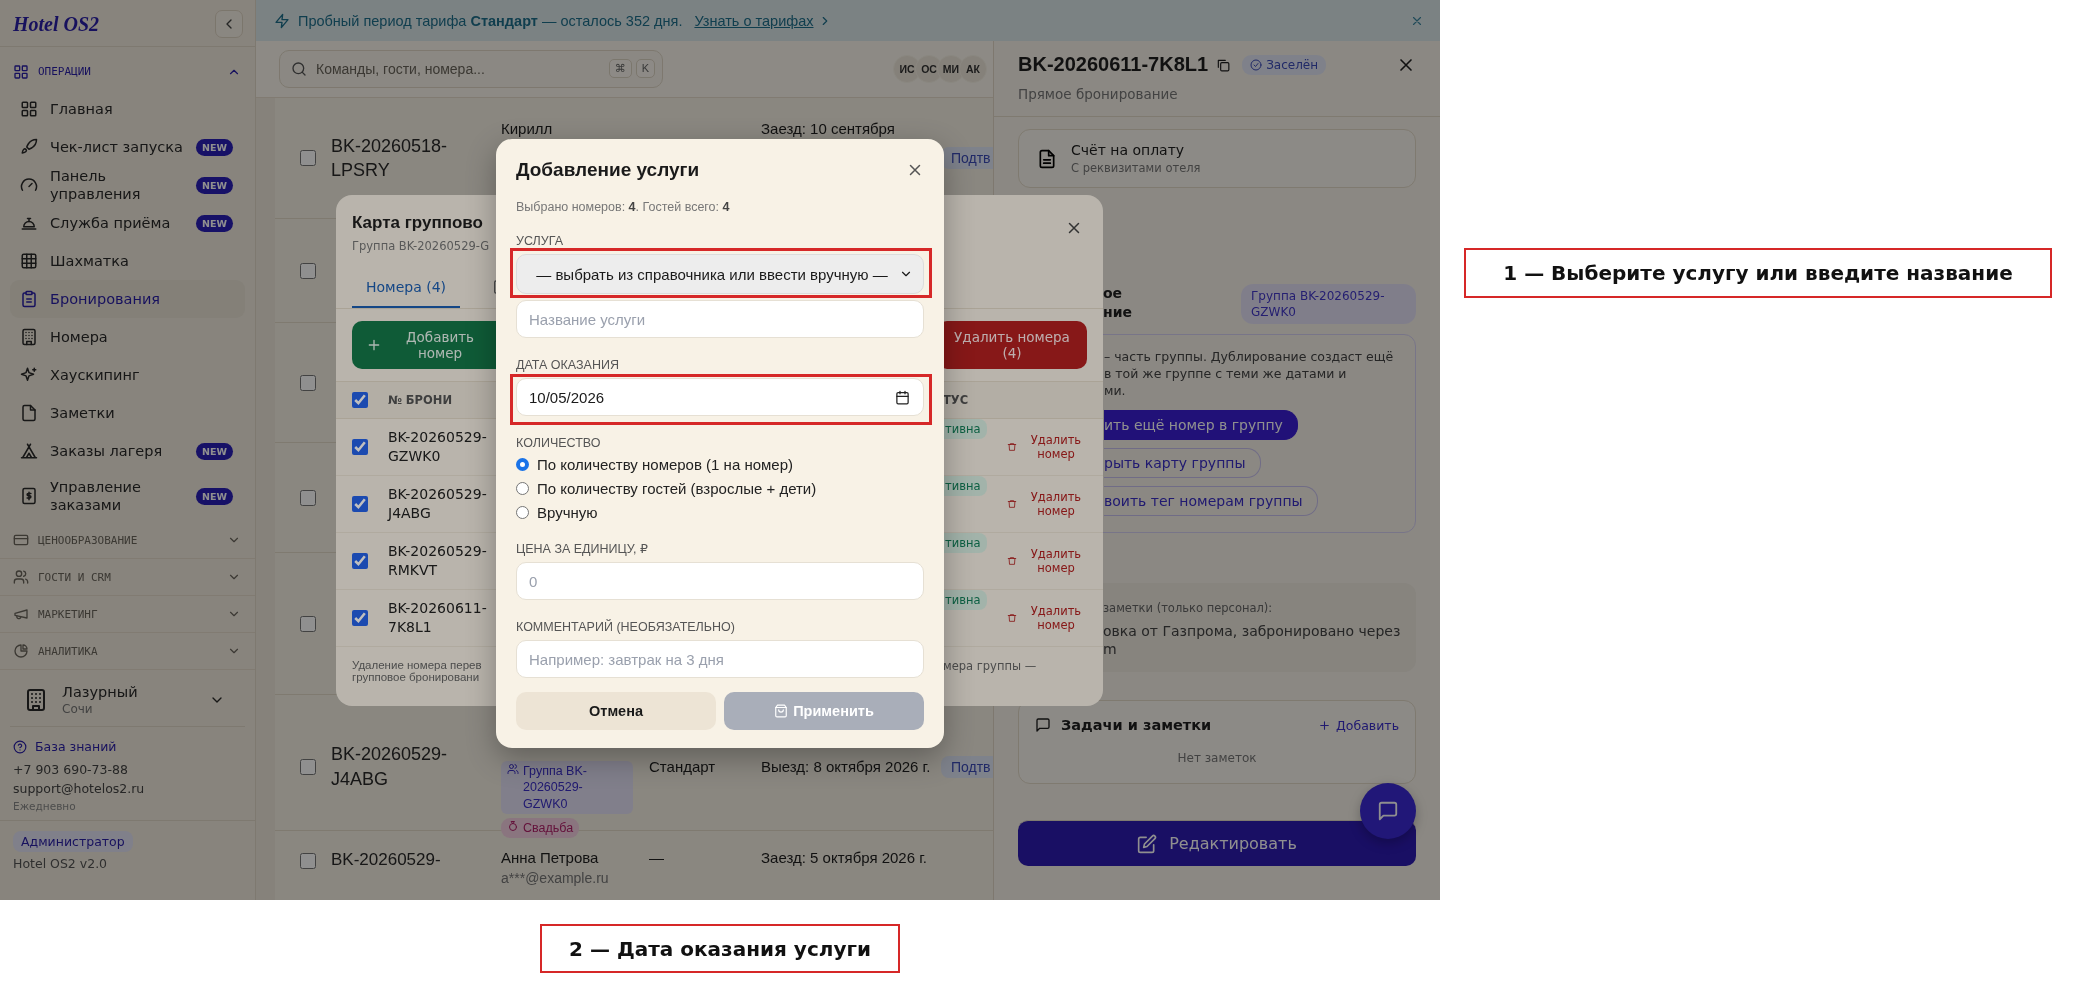 Image resolution: width=2076 pixels, height=997 pixels. Describe the element at coordinates (1136, 725) in the screenshot. I see `tasks-title: Задачи и заметки` at that location.